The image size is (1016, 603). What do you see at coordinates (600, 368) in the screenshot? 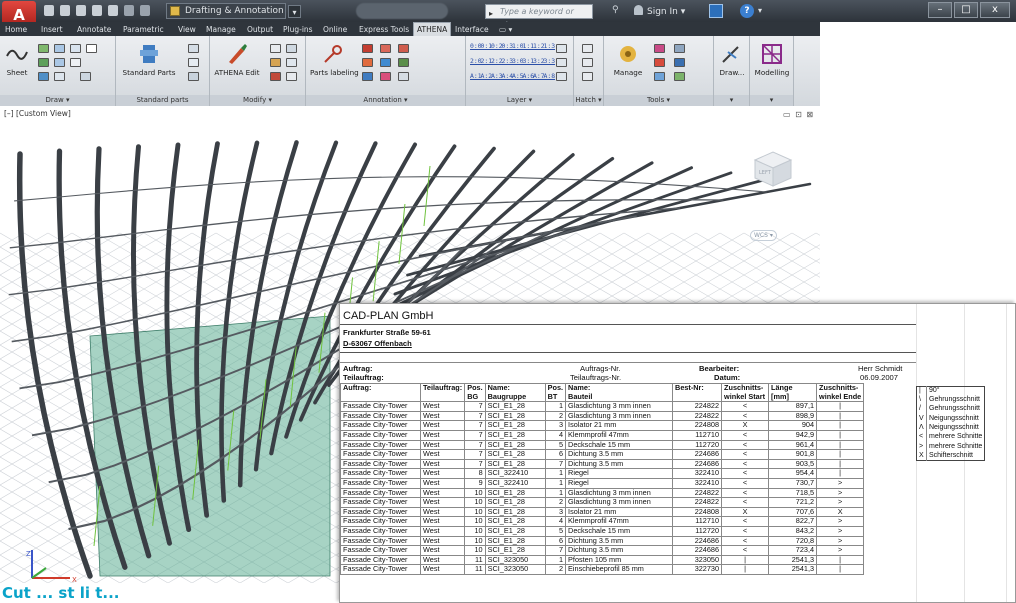
I see `auftrag-value: Auftrags-Nr.` at bounding box center [600, 368].